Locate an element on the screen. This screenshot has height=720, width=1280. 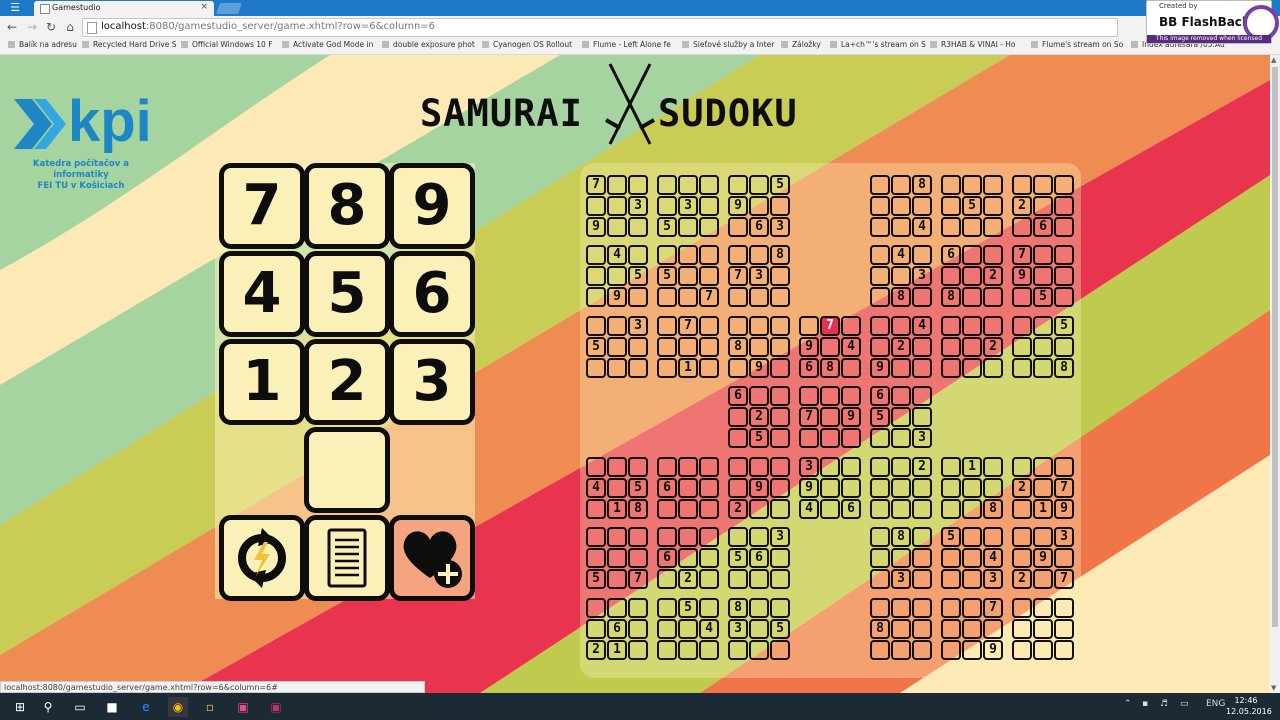
sudoku-cell: 3 is located at coordinates (901, 579).